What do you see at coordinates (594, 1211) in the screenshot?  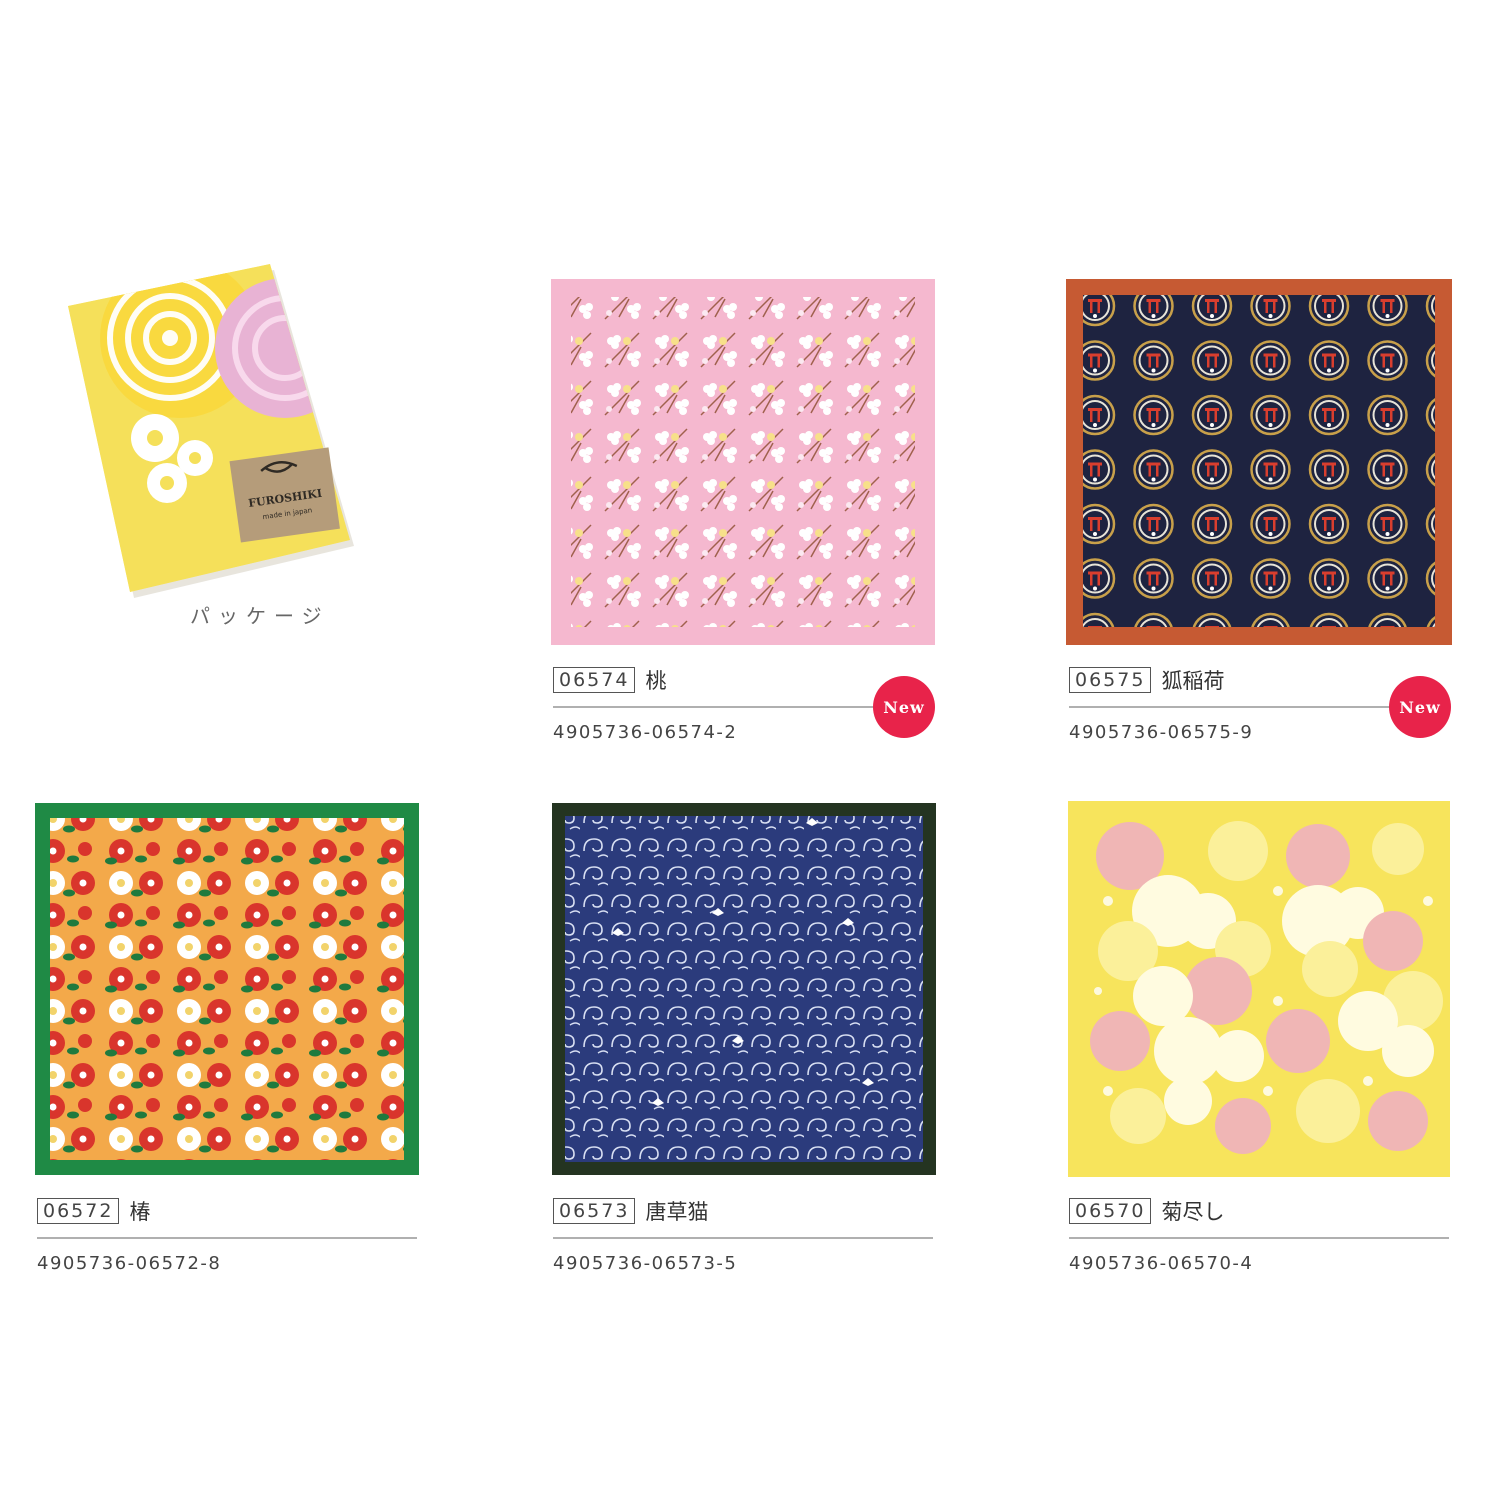 I see `product-code: 06573` at bounding box center [594, 1211].